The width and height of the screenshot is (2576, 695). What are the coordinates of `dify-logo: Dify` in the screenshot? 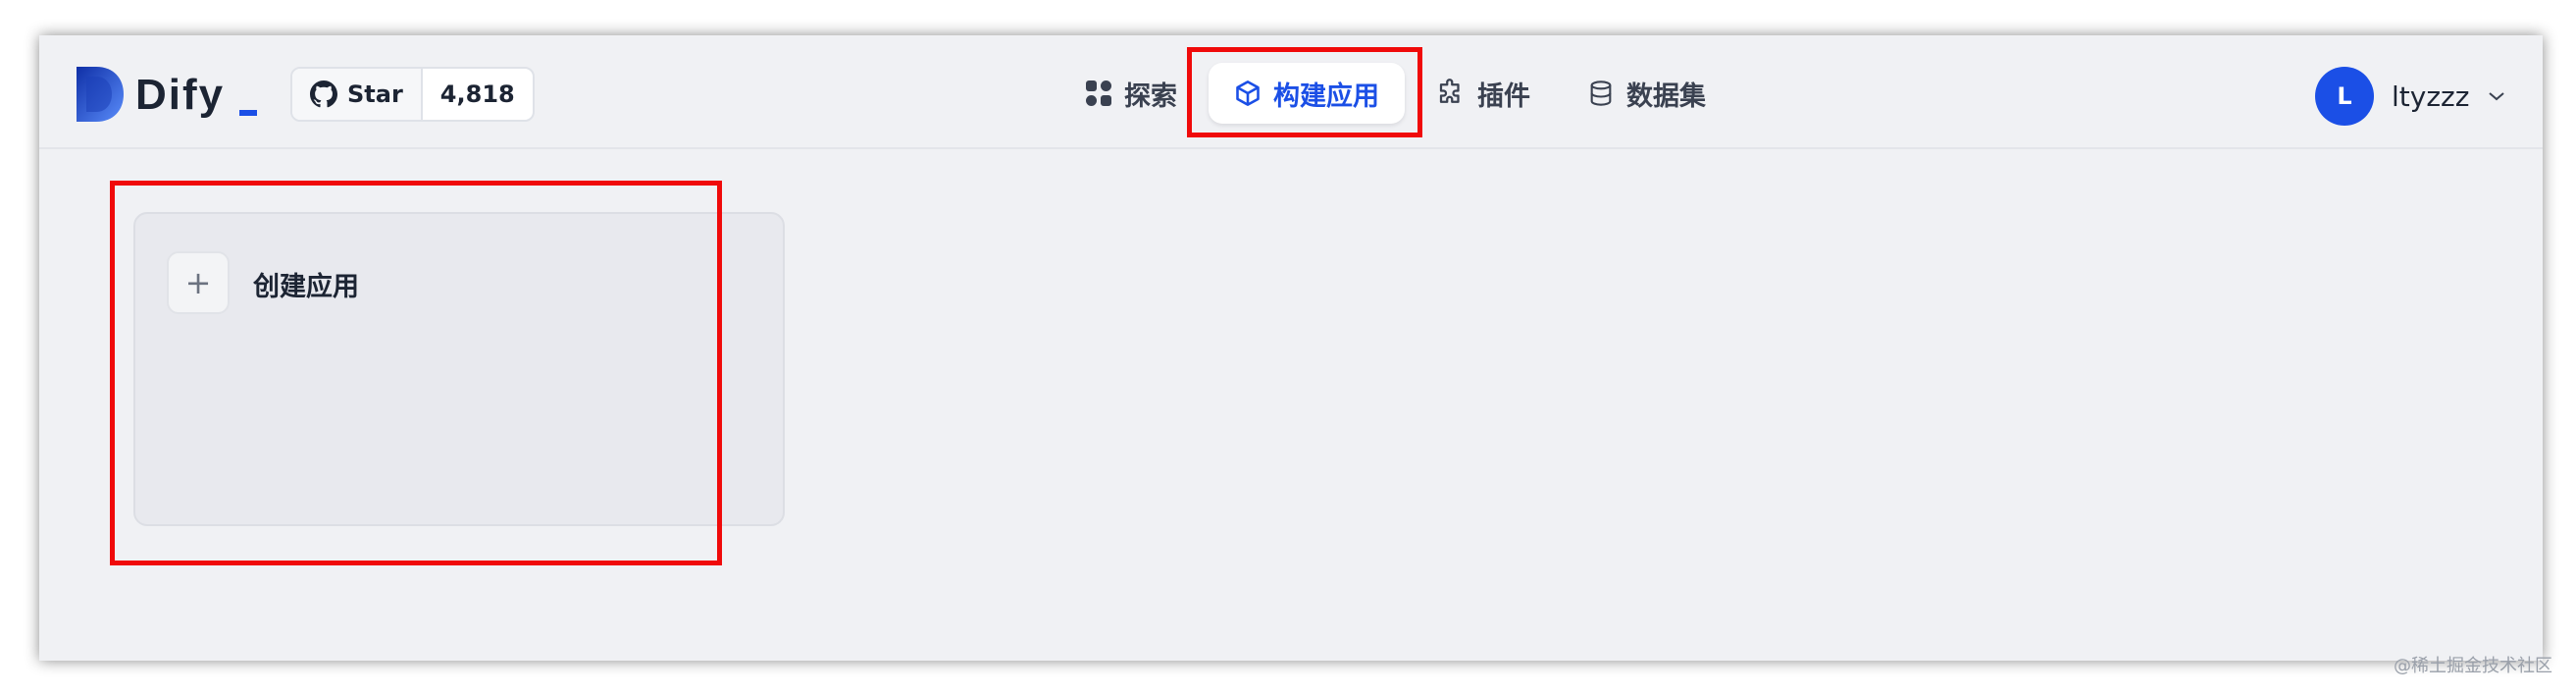 It's located at (166, 94).